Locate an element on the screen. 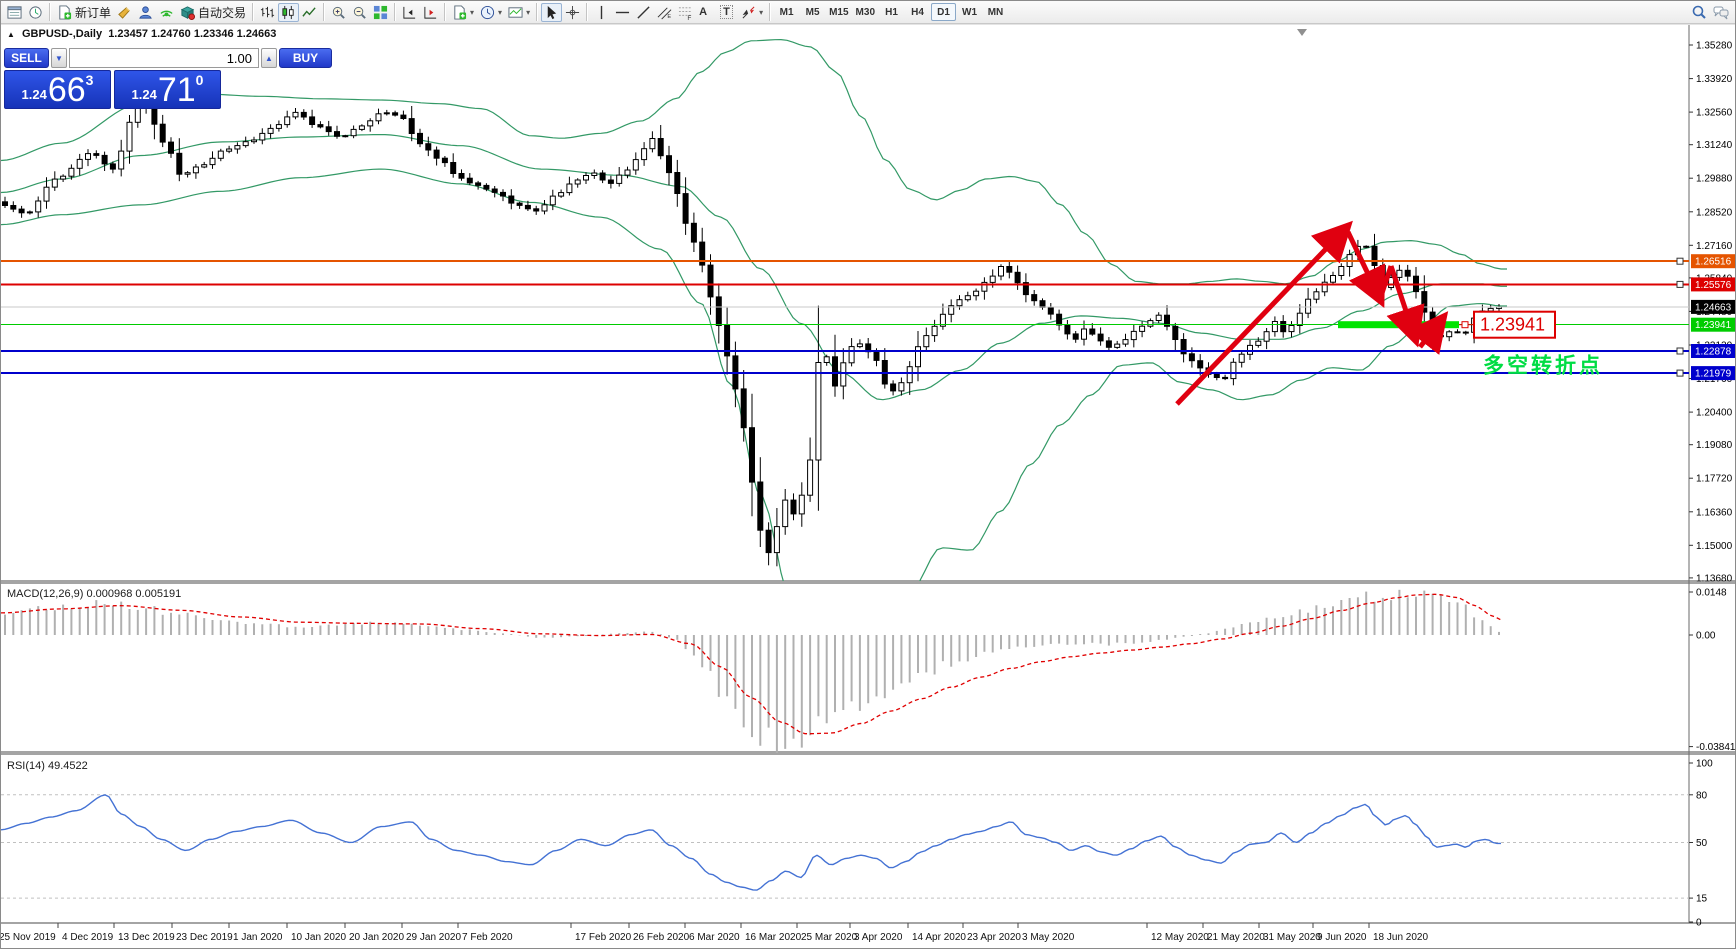 The height and width of the screenshot is (949, 1736). turning-point-annotation: 多空转折点 is located at coordinates (1543, 366).